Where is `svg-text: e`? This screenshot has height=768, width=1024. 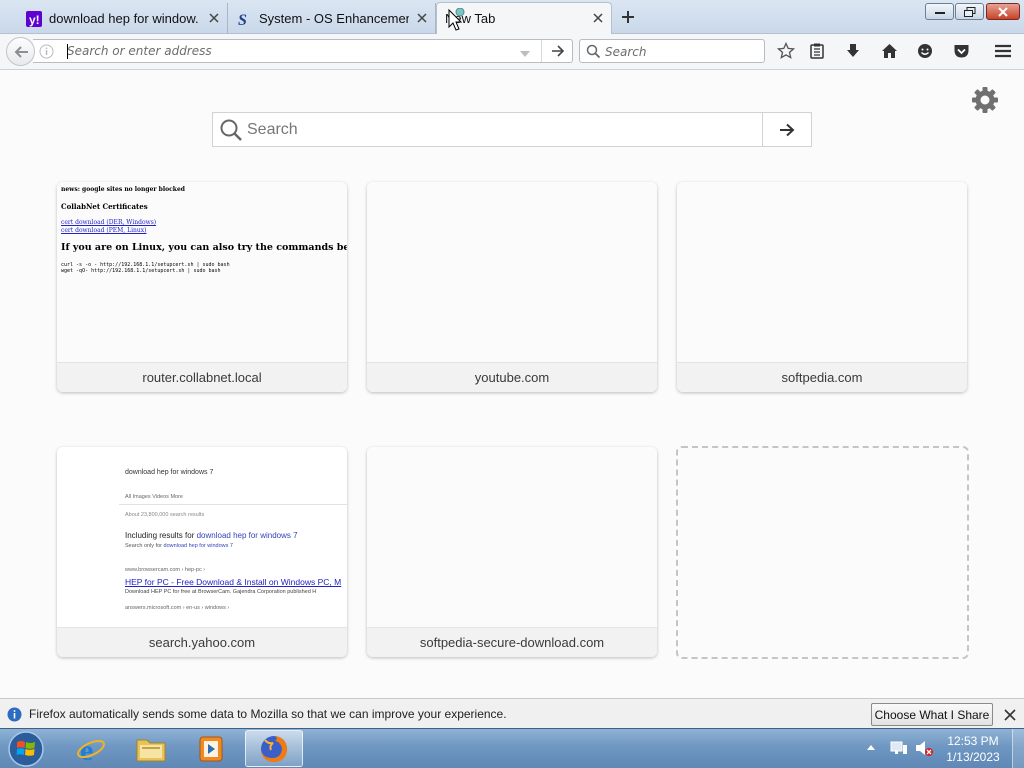
svg-text: e is located at coordinates (86, 749).